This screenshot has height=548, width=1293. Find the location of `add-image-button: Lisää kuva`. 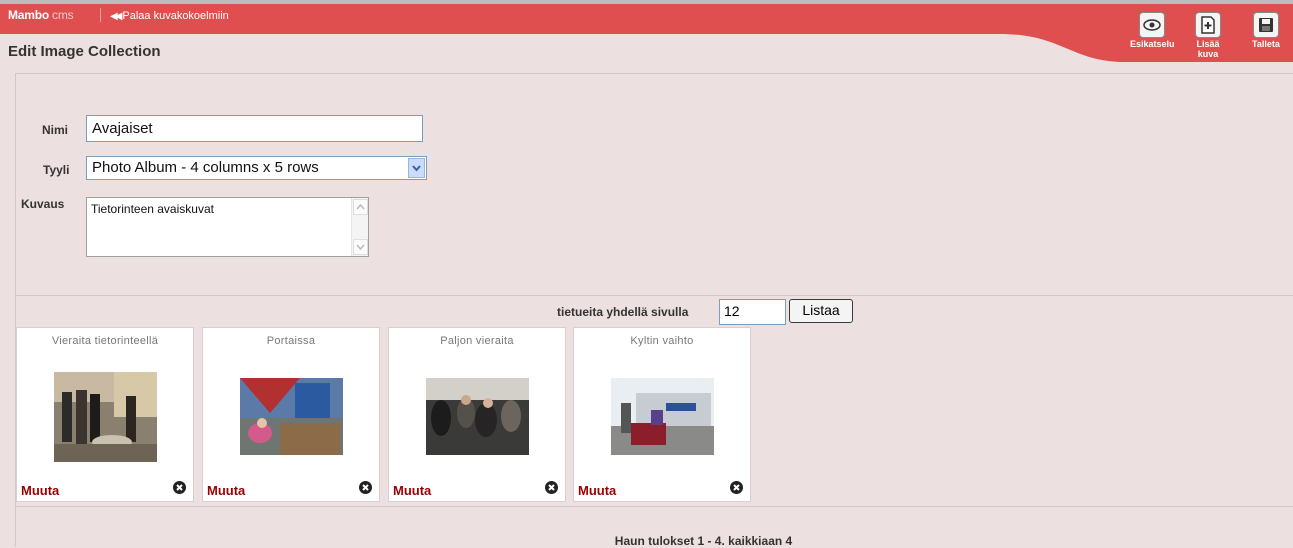

add-image-button: Lisää kuva is located at coordinates (1208, 35).